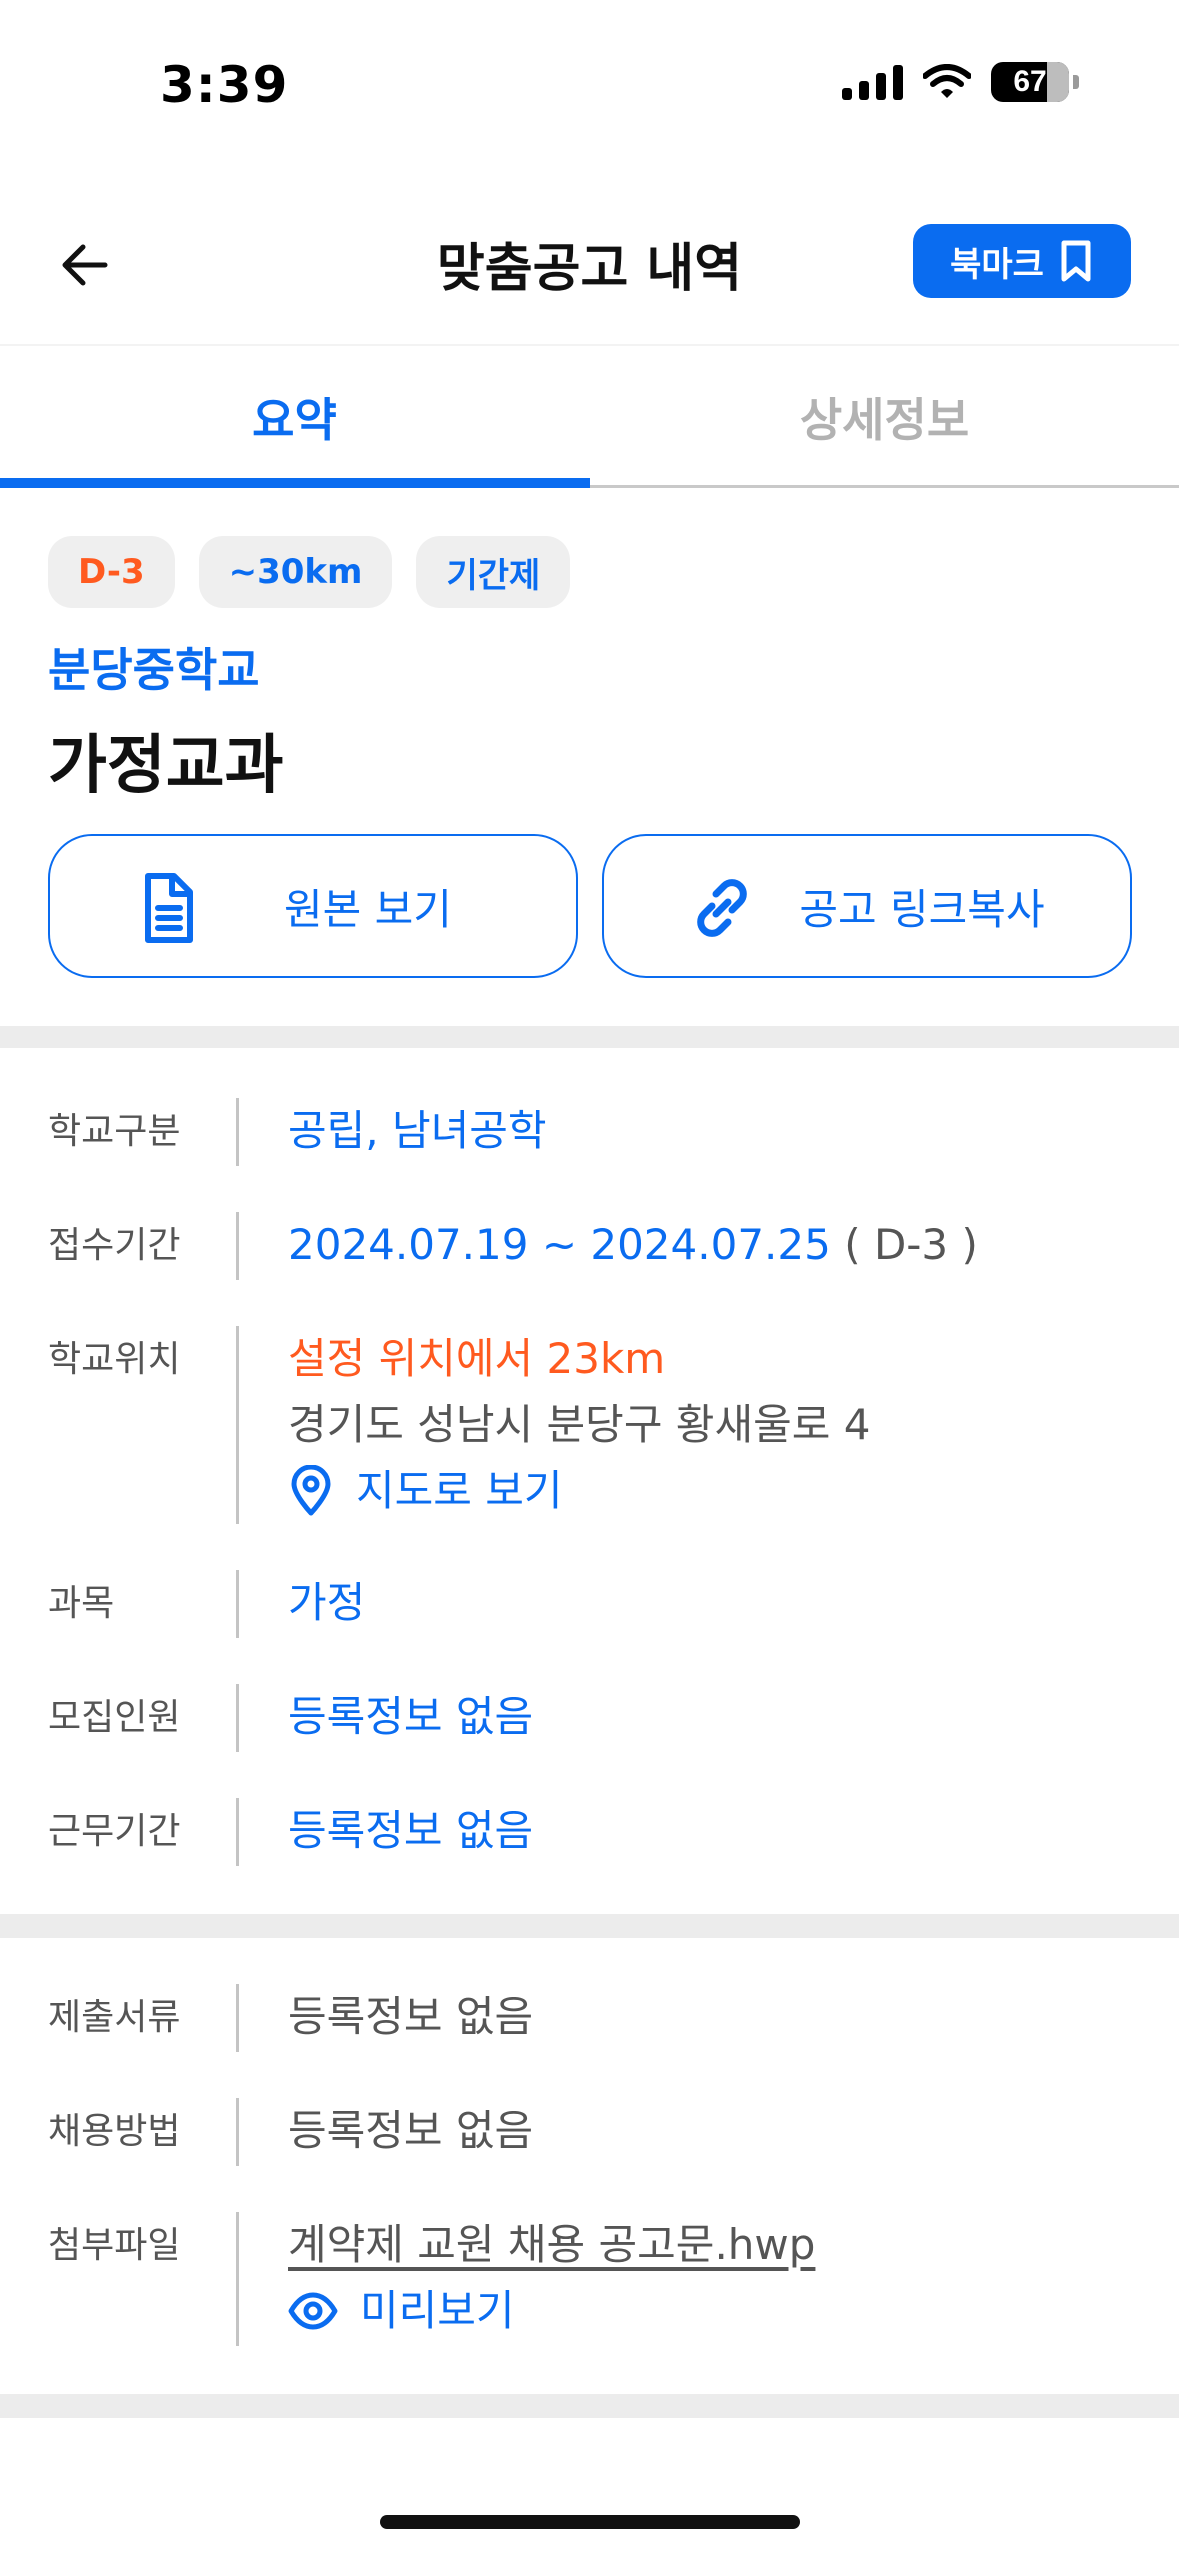  I want to click on info-label: 제출서류, so click(114, 2017).